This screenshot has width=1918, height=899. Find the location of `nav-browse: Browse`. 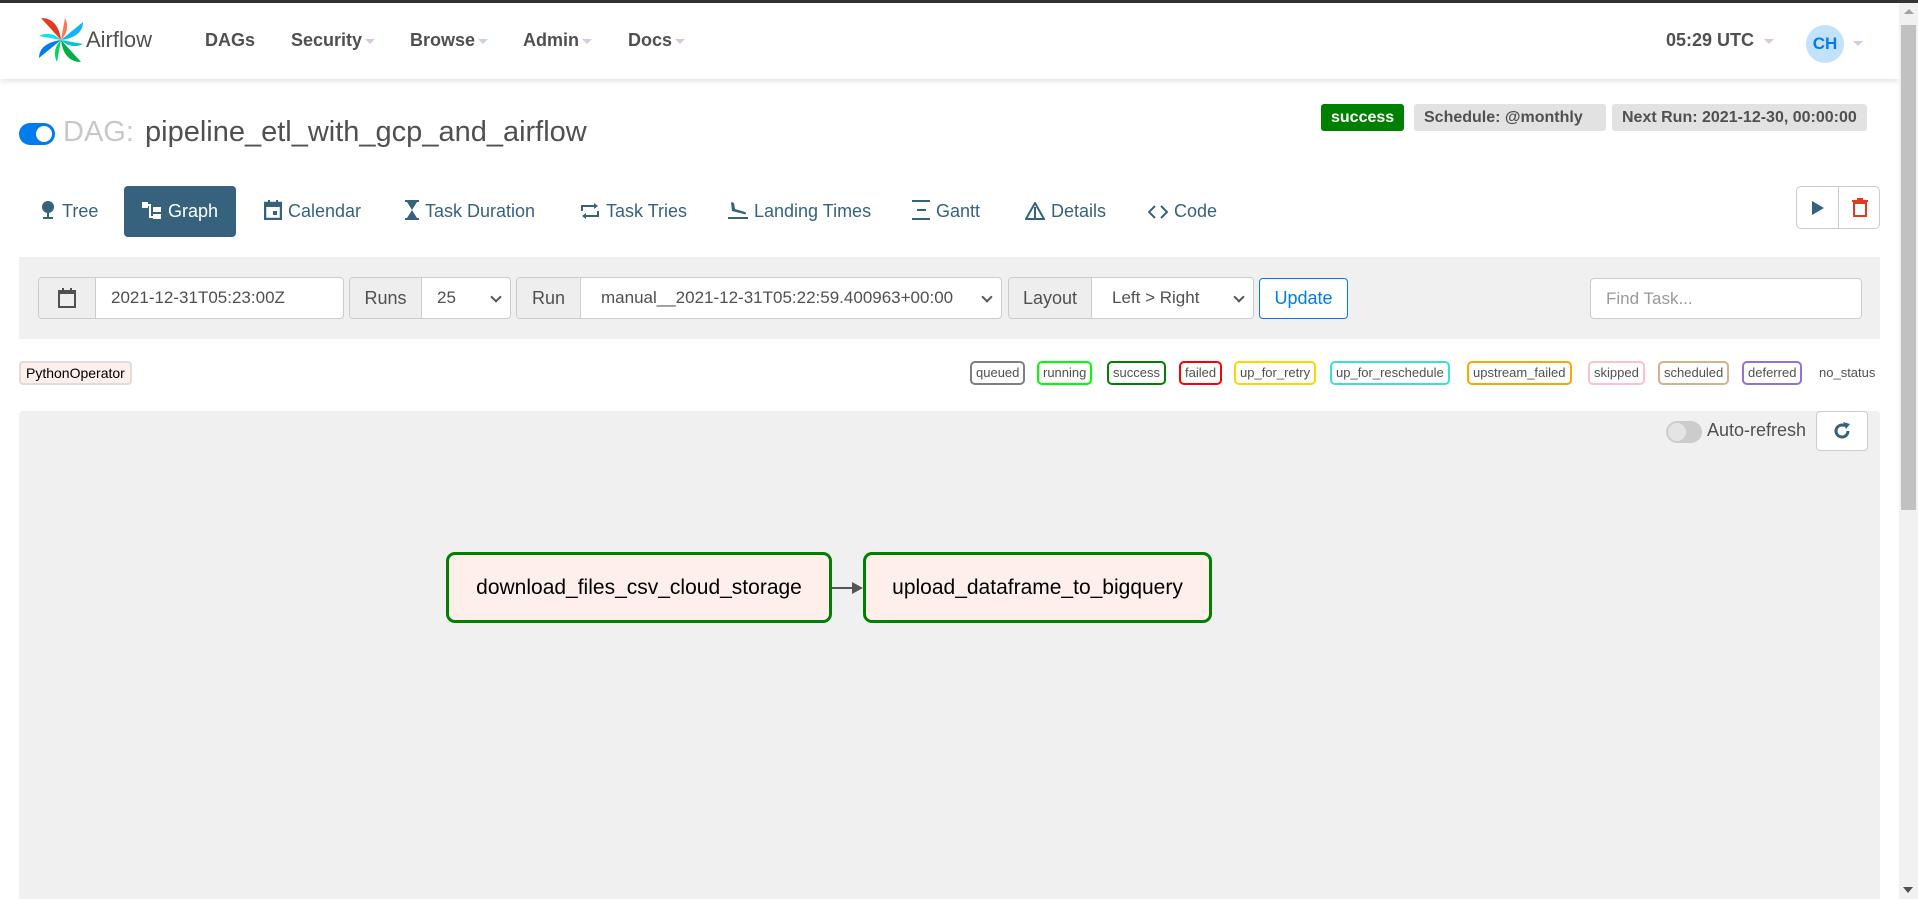

nav-browse: Browse is located at coordinates (449, 40).